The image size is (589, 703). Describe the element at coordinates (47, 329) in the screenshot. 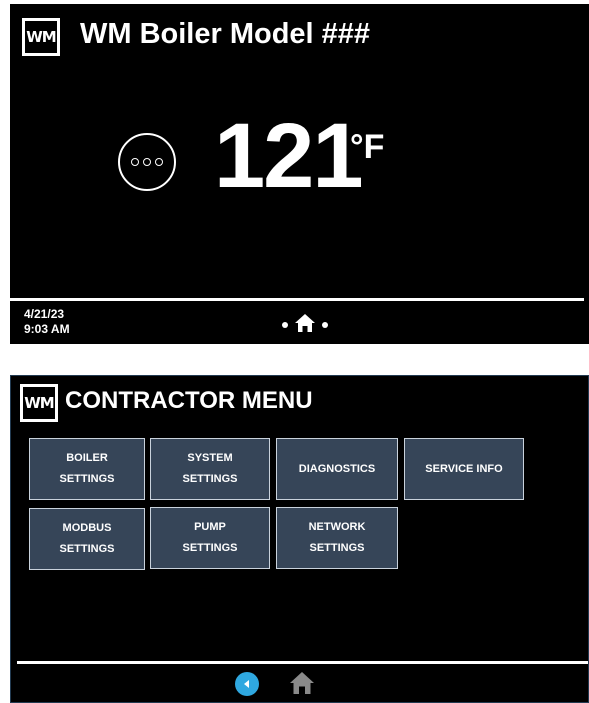

I see `time-label: 9:03 AM` at that location.